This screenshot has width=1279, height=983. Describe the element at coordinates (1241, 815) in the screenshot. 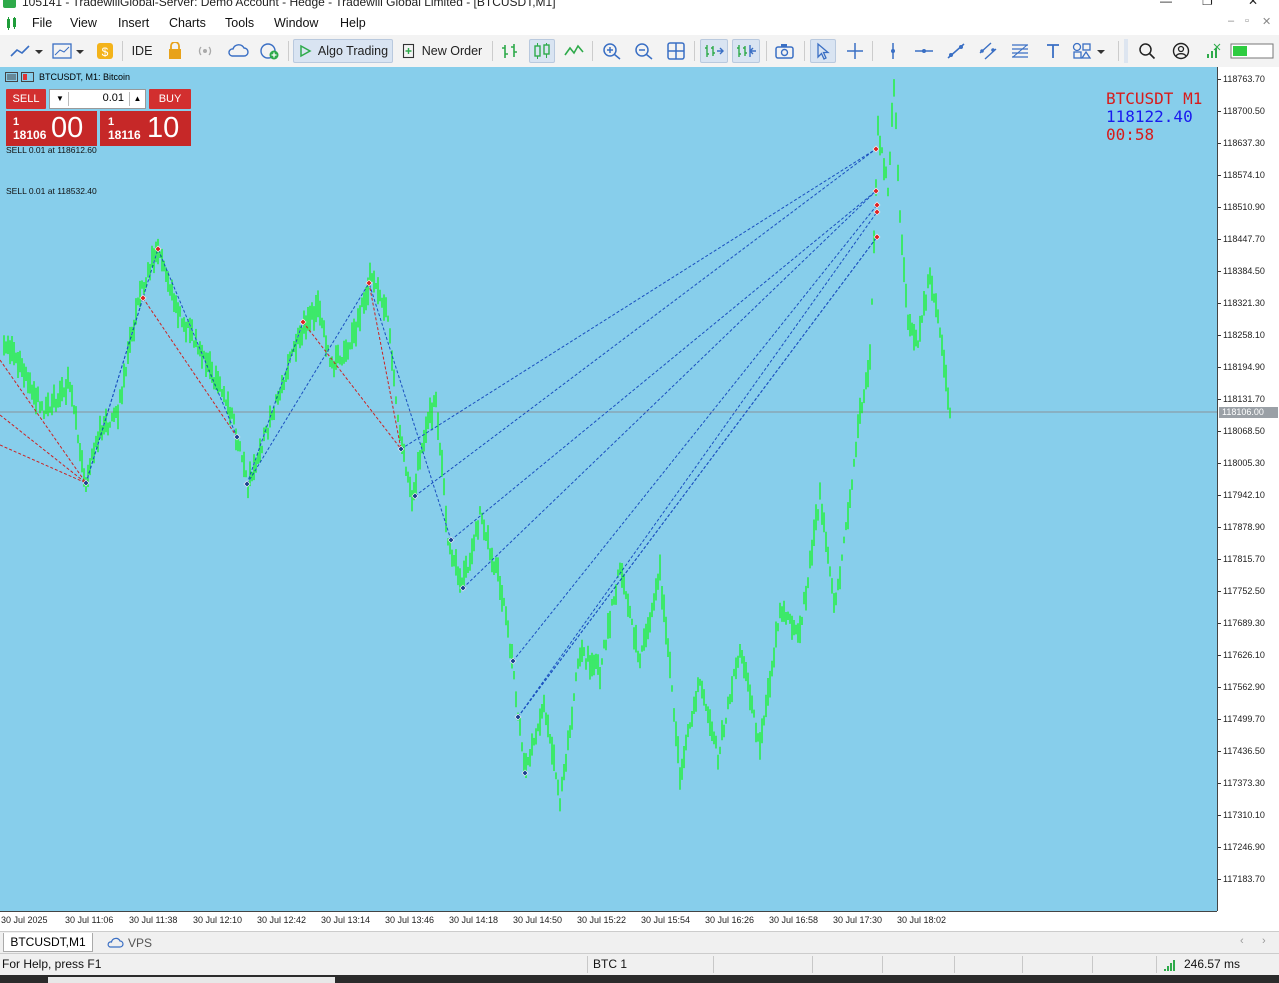

I see `price-tick-label: 117310.10` at that location.